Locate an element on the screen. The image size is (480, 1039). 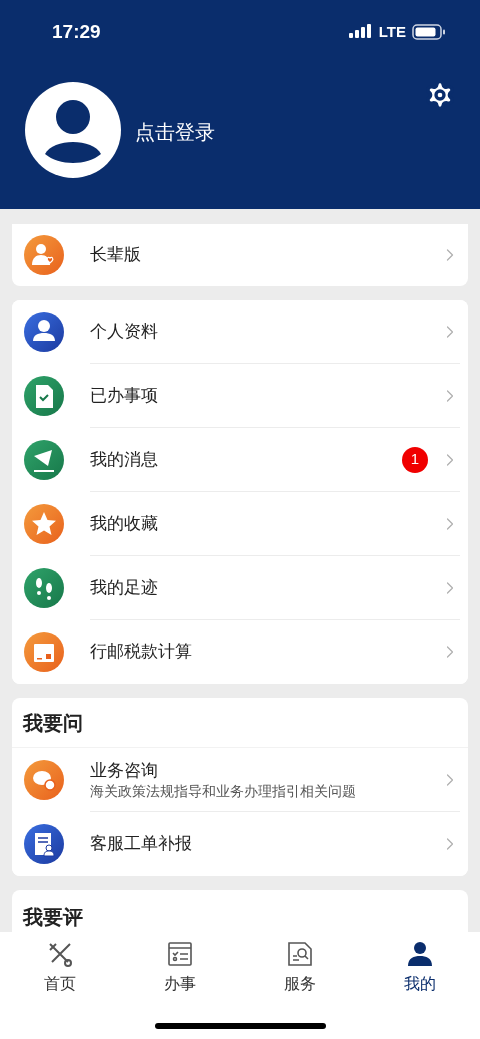
unread-count: 1 is located at coordinates (415, 459).